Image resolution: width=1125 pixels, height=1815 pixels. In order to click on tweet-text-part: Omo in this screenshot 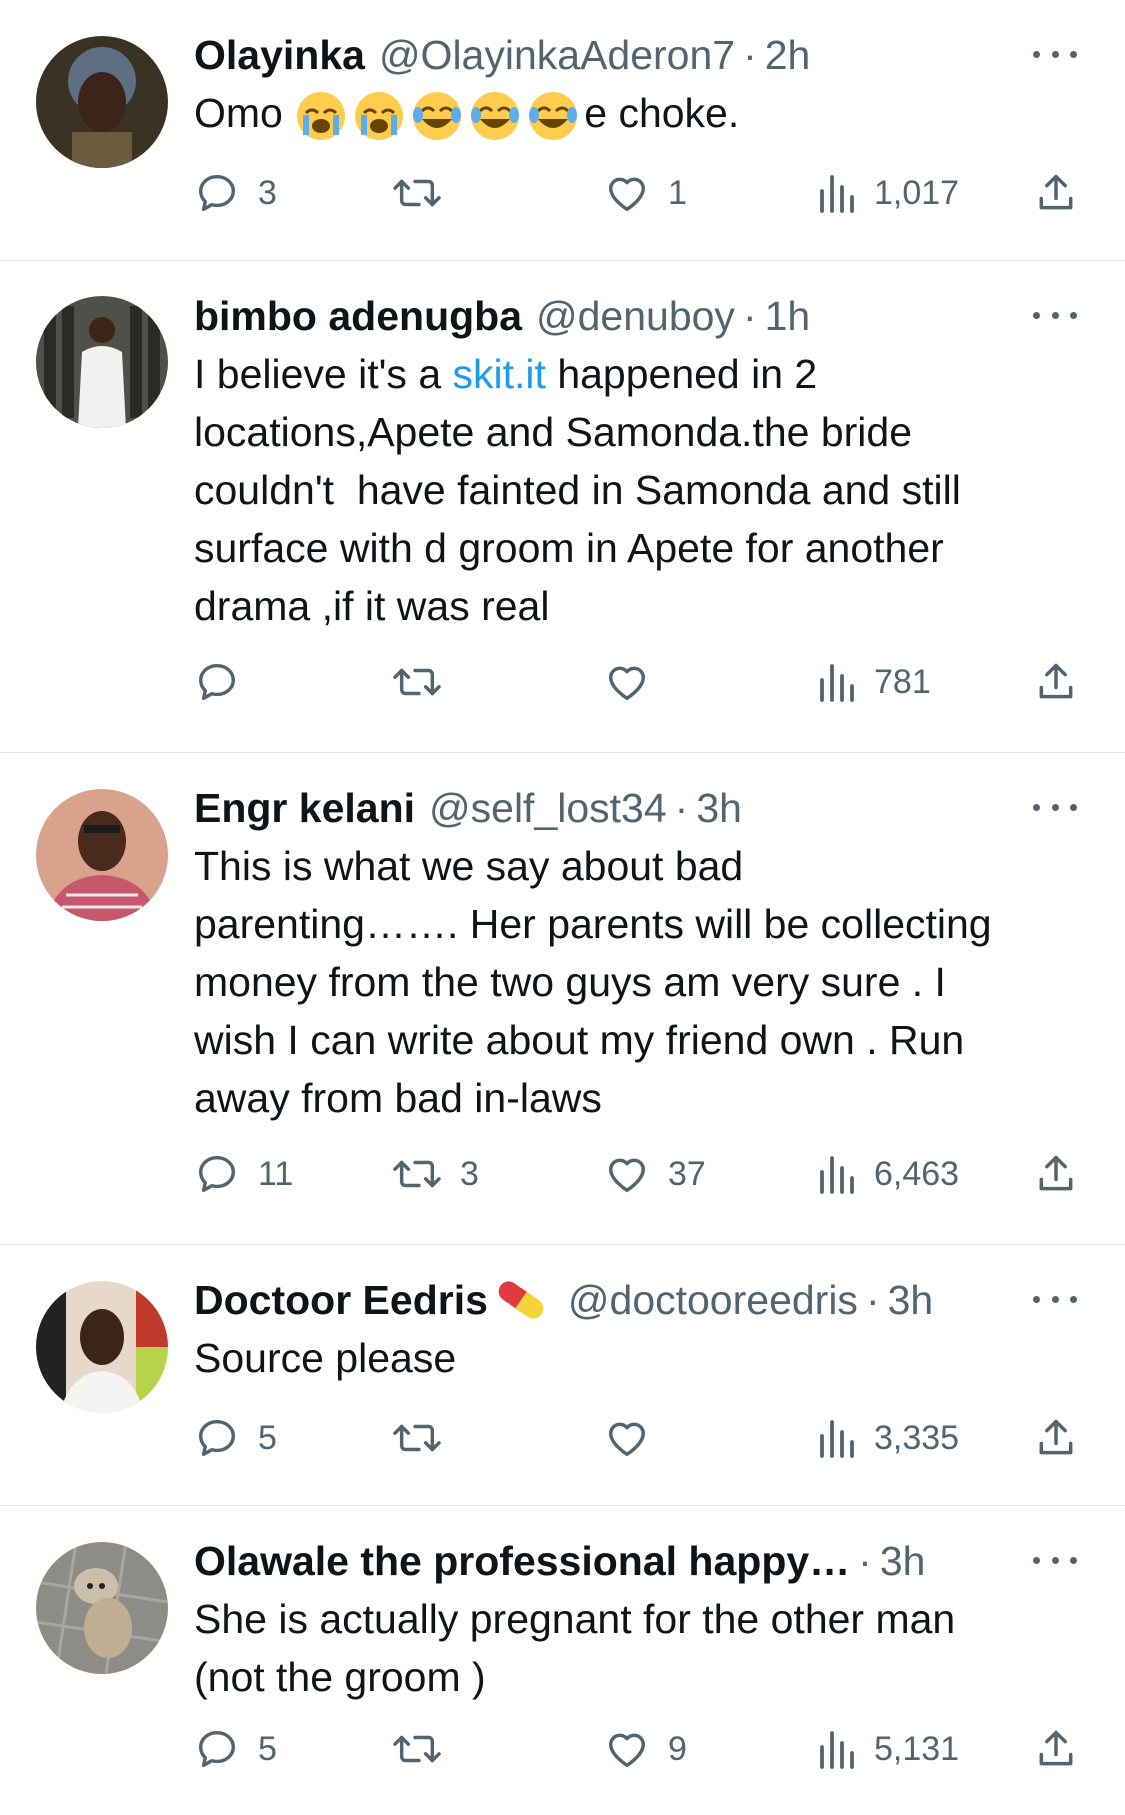, I will do `click(244, 113)`.